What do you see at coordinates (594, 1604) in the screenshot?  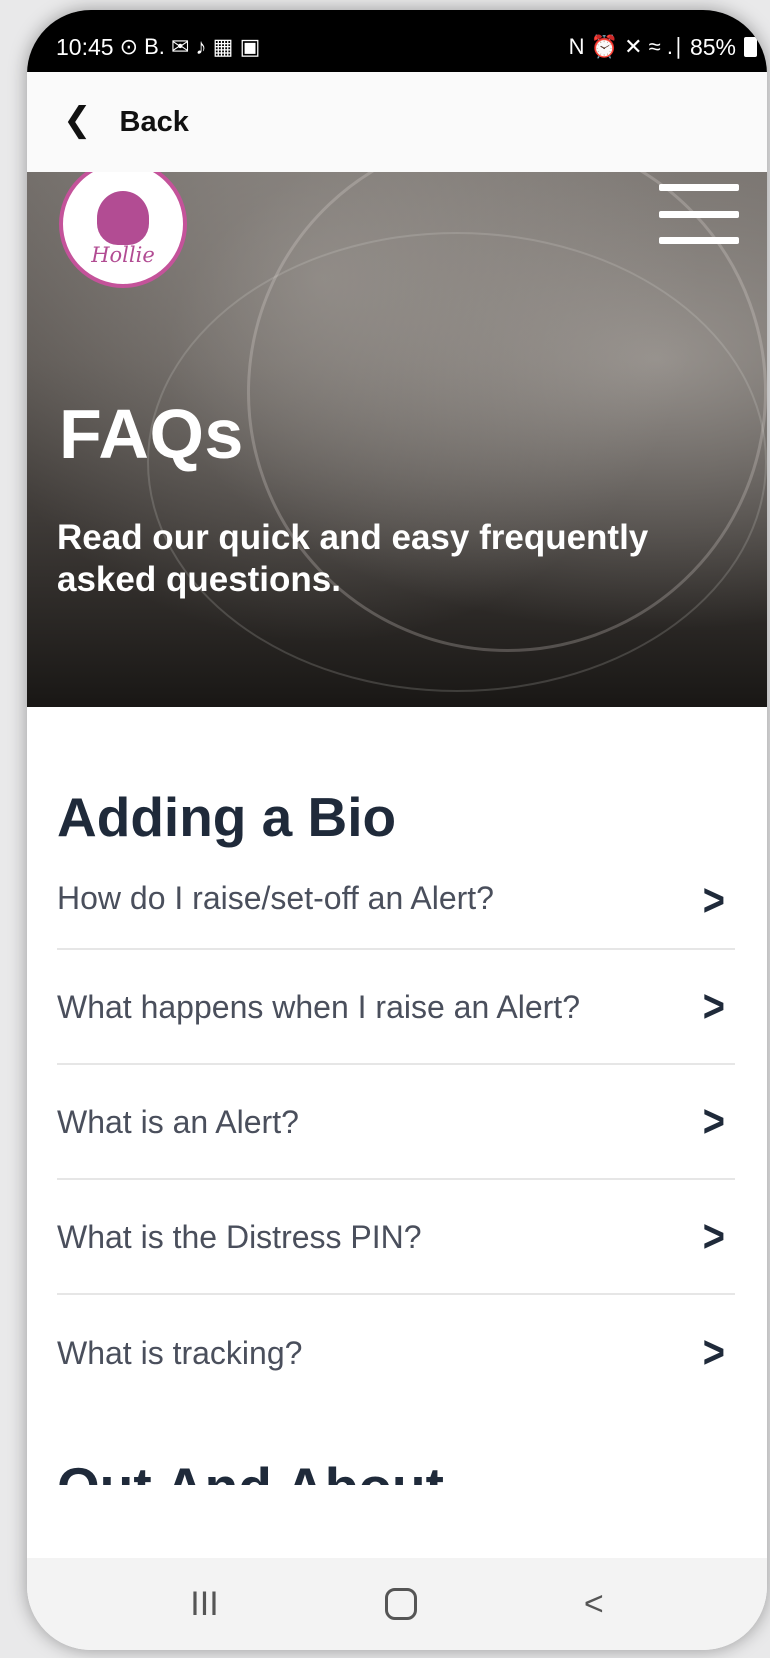 I see `system-back-button: <` at bounding box center [594, 1604].